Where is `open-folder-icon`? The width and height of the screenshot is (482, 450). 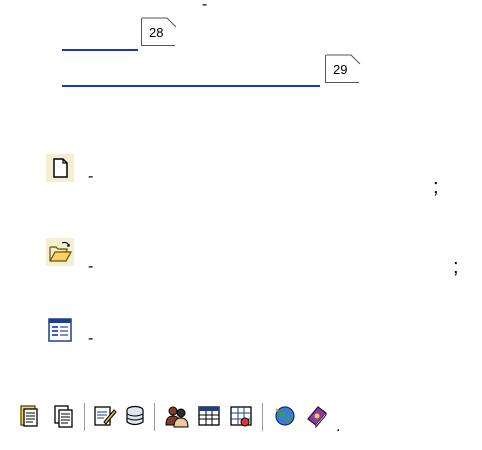 open-folder-icon is located at coordinates (60, 252).